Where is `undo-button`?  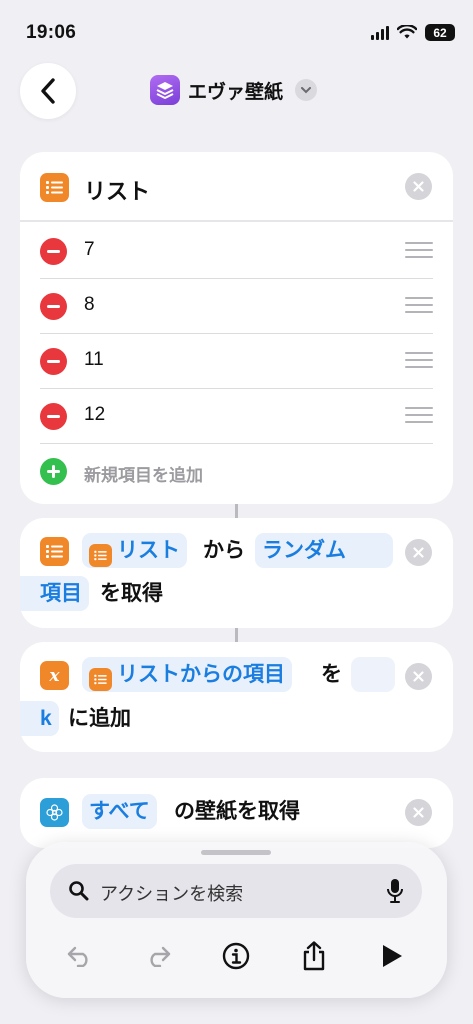
undo-button is located at coordinates (80, 956).